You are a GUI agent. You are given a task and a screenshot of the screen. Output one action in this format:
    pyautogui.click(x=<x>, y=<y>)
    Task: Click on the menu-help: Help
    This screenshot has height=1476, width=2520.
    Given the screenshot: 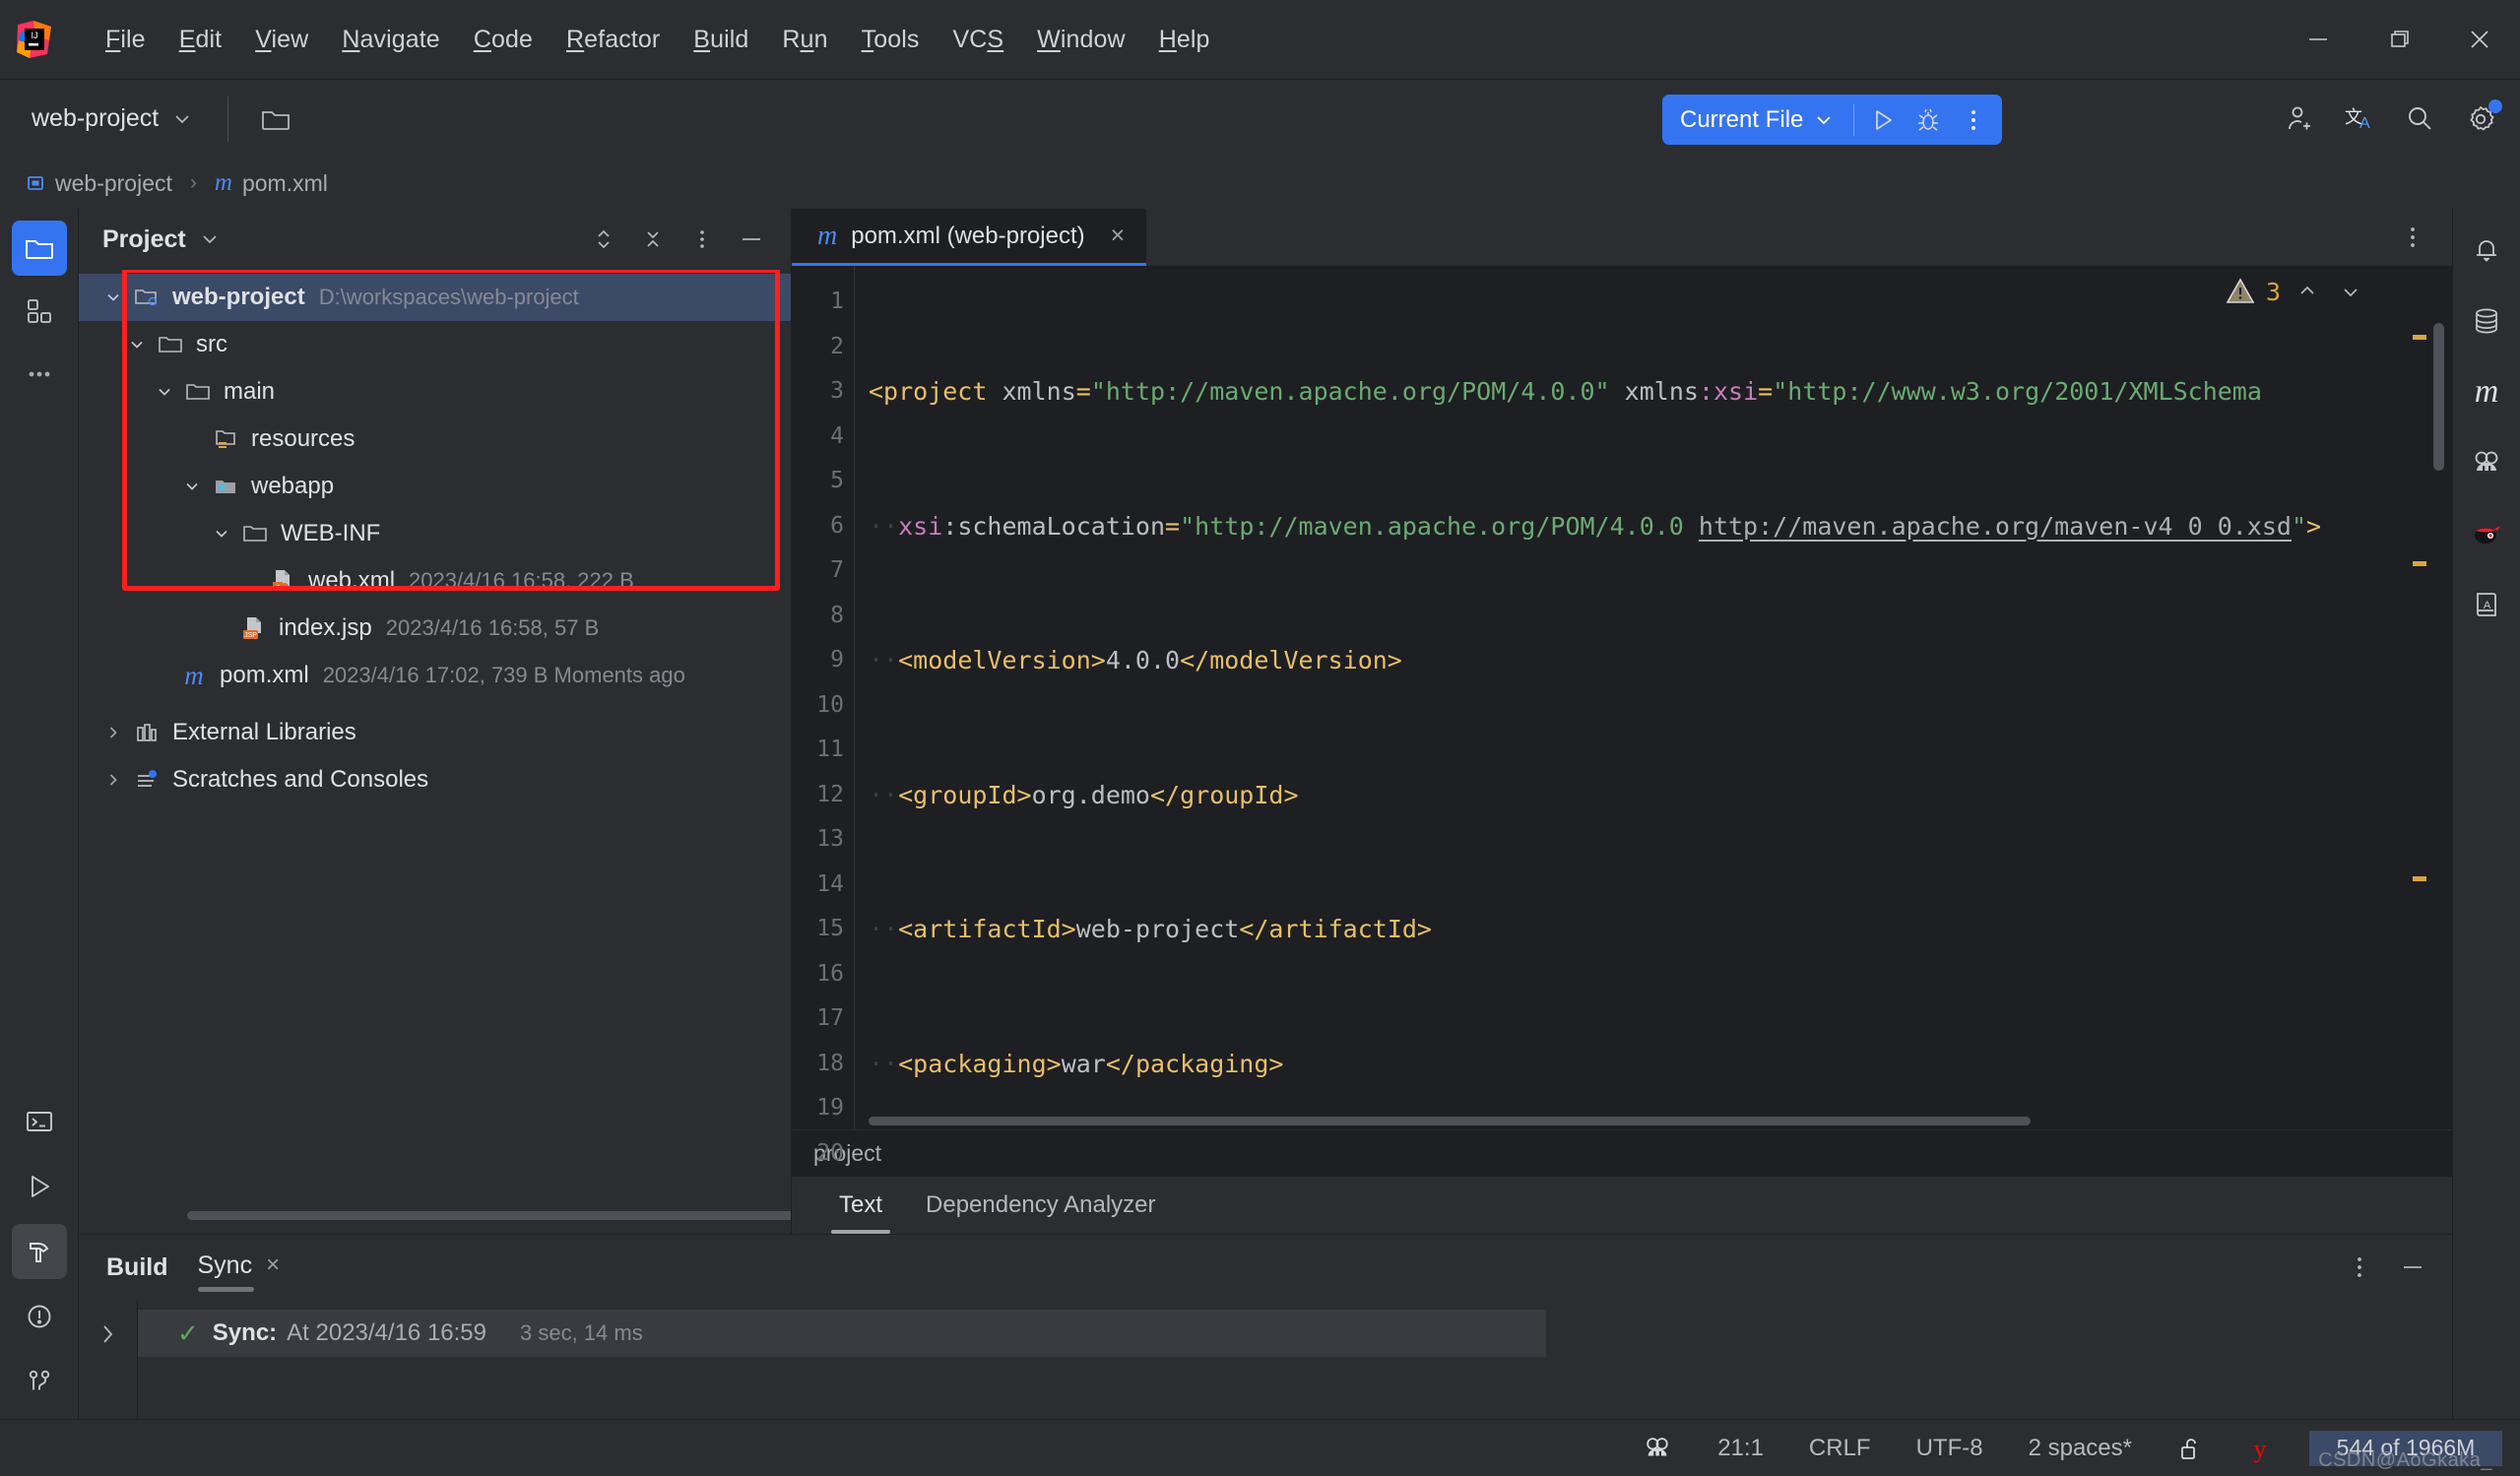 What is the action you would take?
    pyautogui.click(x=1184, y=40)
    